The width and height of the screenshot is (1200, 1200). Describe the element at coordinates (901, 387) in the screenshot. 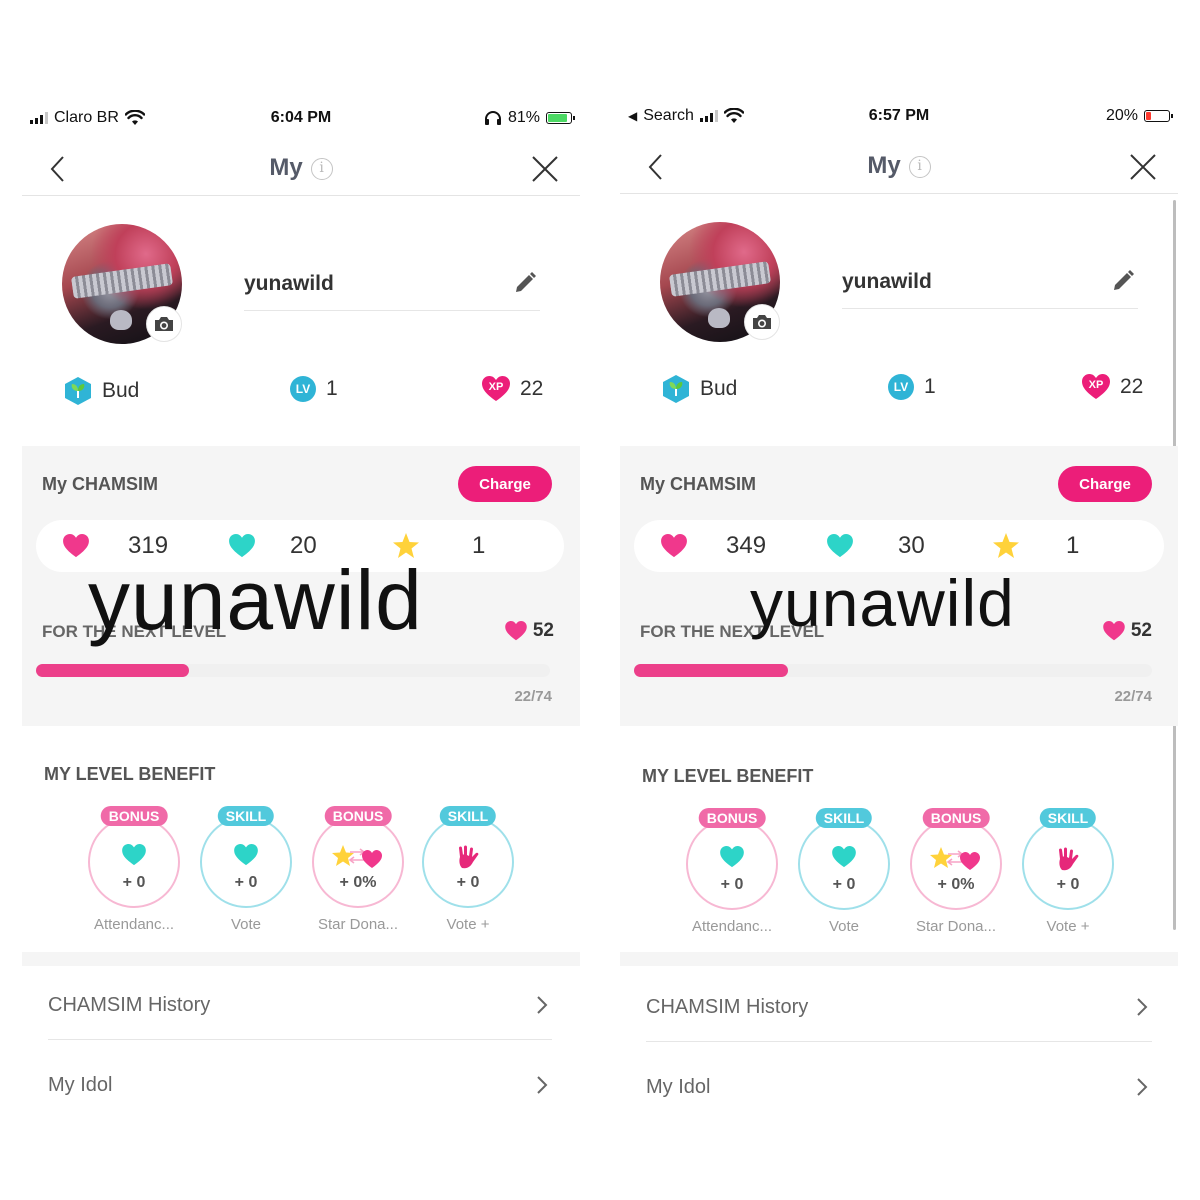

I see `level-badge-icon: LV` at that location.